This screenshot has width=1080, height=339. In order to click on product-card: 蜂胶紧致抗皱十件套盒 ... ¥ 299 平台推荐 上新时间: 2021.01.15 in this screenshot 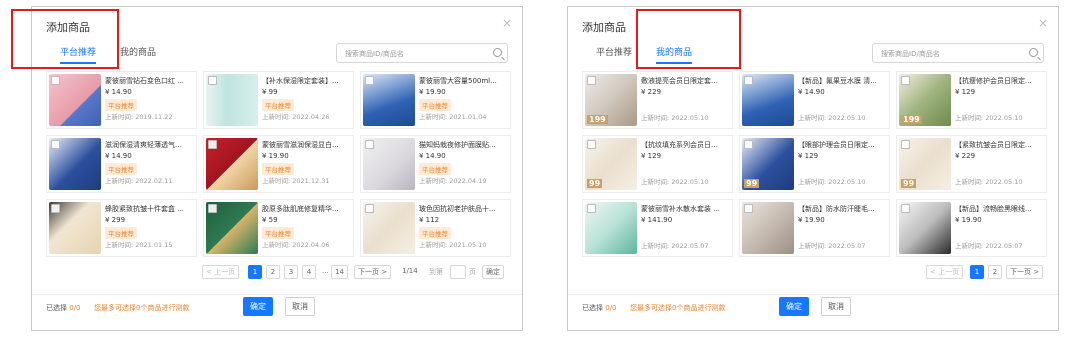, I will do `click(121, 228)`.